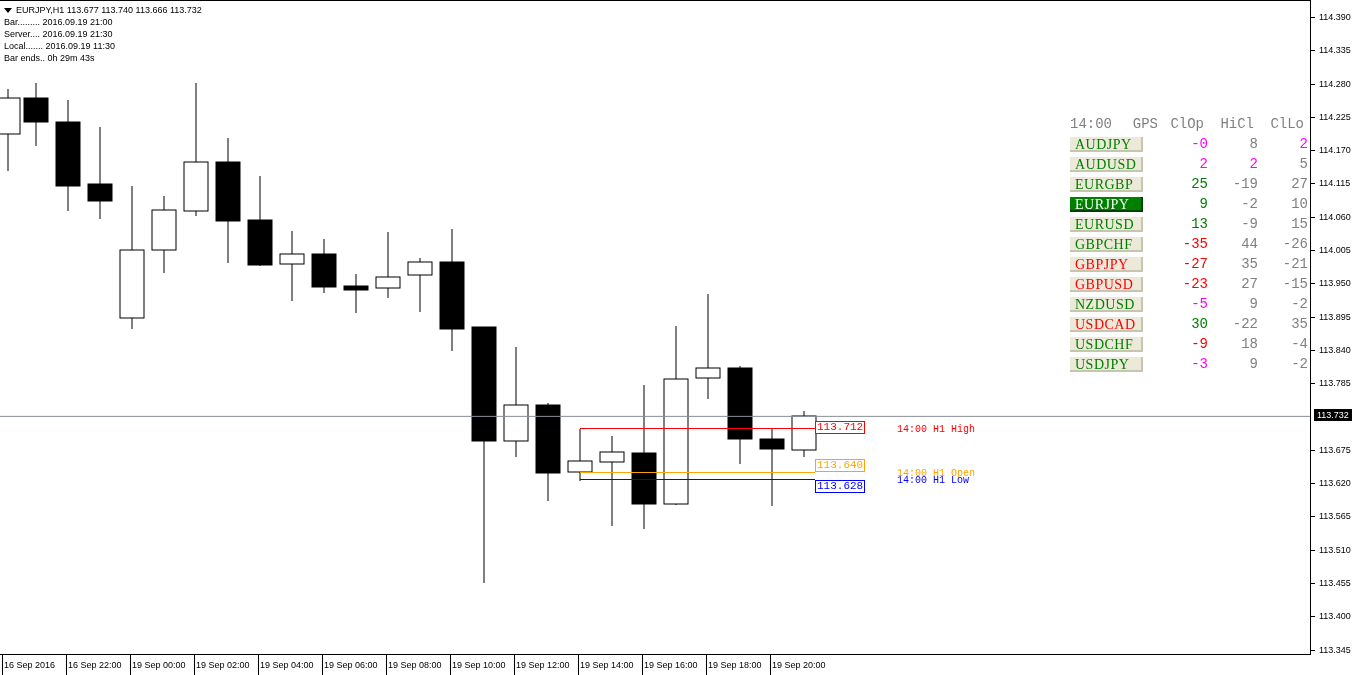 Image resolution: width=1362 pixels, height=675 pixels. What do you see at coordinates (1106, 224) in the screenshot?
I see `symbol-button: EURUSD` at bounding box center [1106, 224].